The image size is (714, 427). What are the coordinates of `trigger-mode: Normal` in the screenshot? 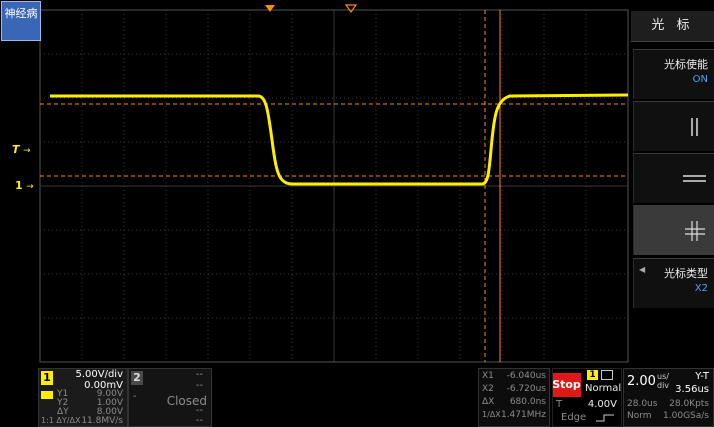 It's located at (603, 388).